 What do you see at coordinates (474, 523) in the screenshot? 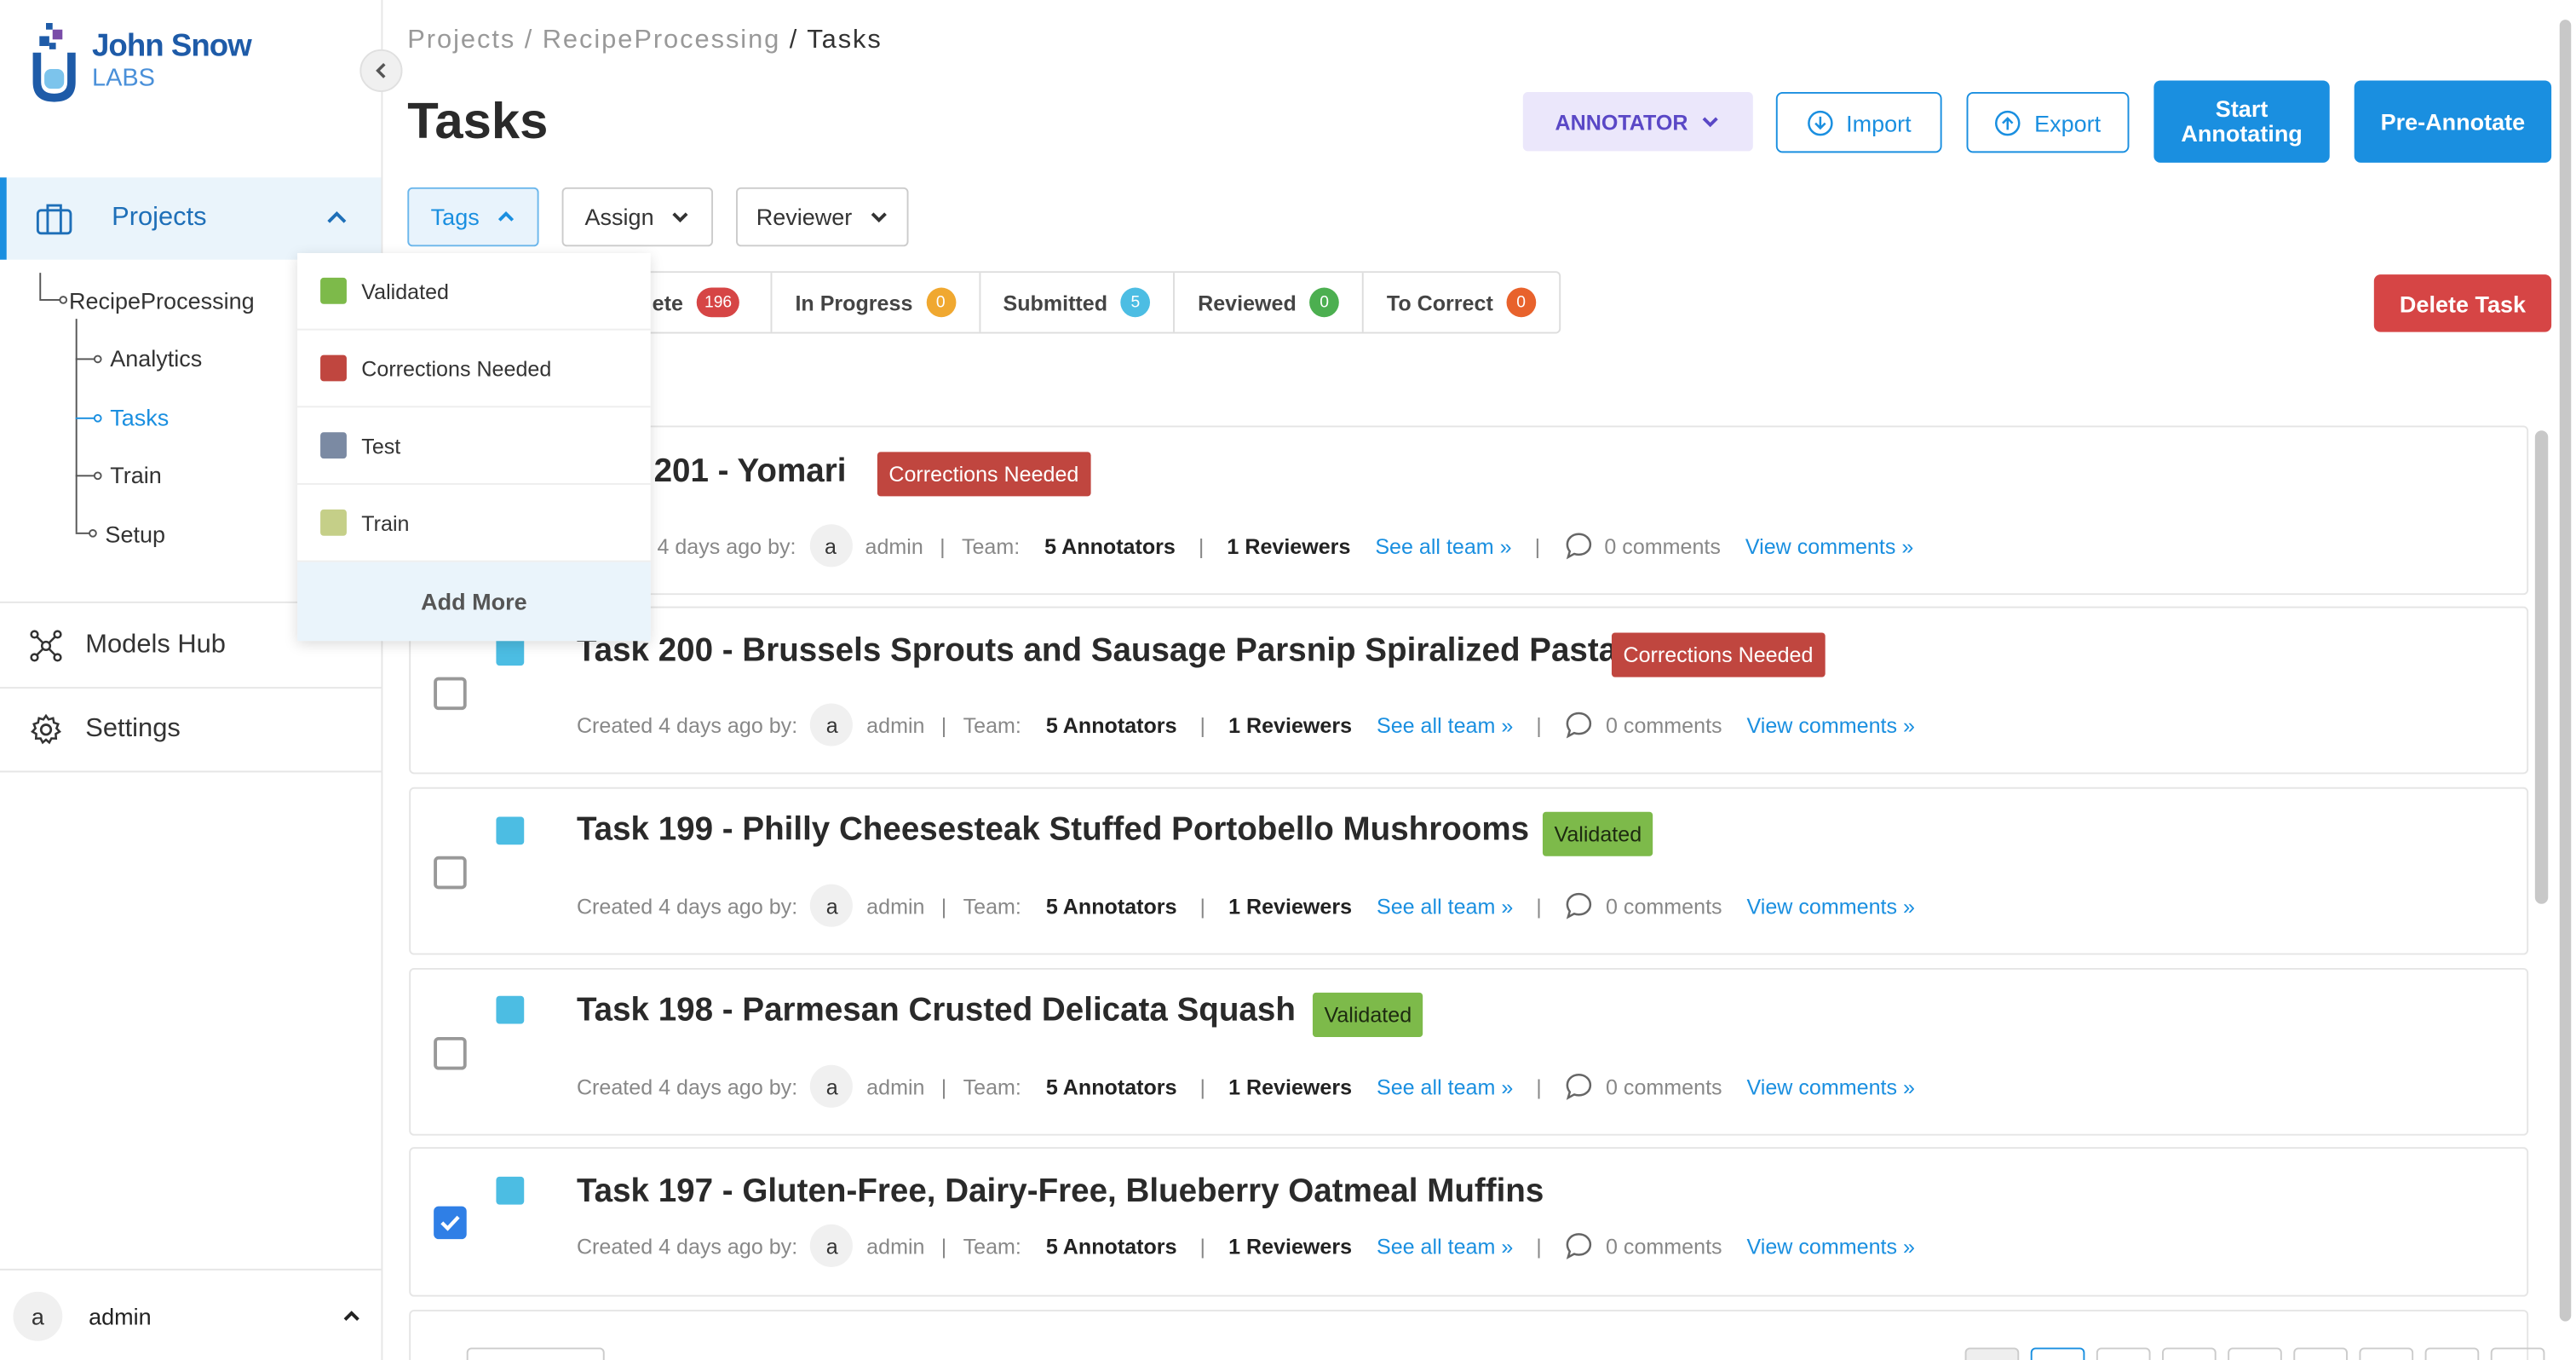
I see `tag-option-train: Train` at bounding box center [474, 523].